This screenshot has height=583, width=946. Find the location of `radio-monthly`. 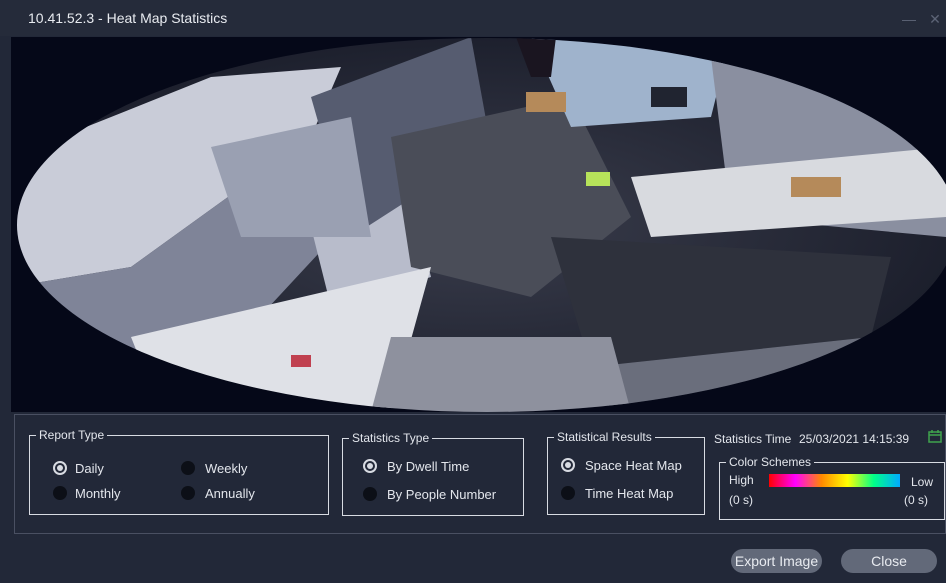

radio-monthly is located at coordinates (60, 493).